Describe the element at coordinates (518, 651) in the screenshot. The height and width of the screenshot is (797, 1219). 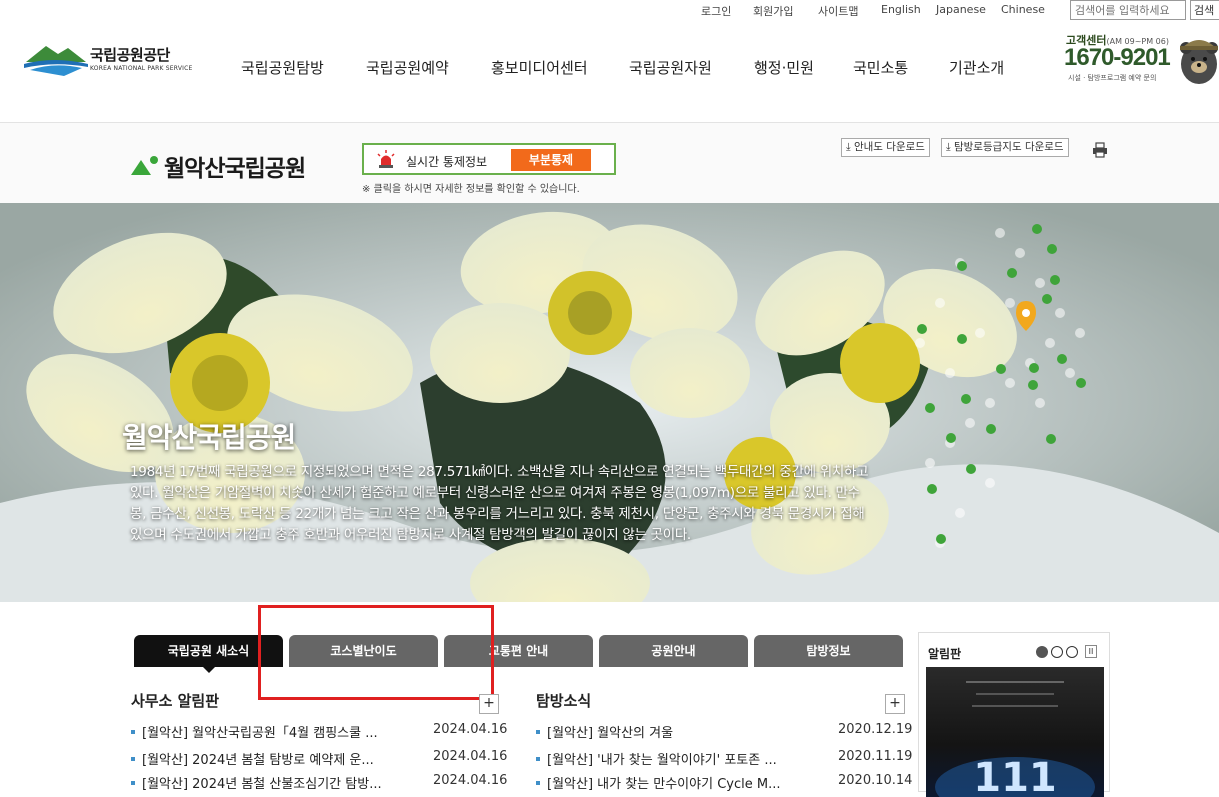
I see `tab-transport: 교통편 안내` at that location.